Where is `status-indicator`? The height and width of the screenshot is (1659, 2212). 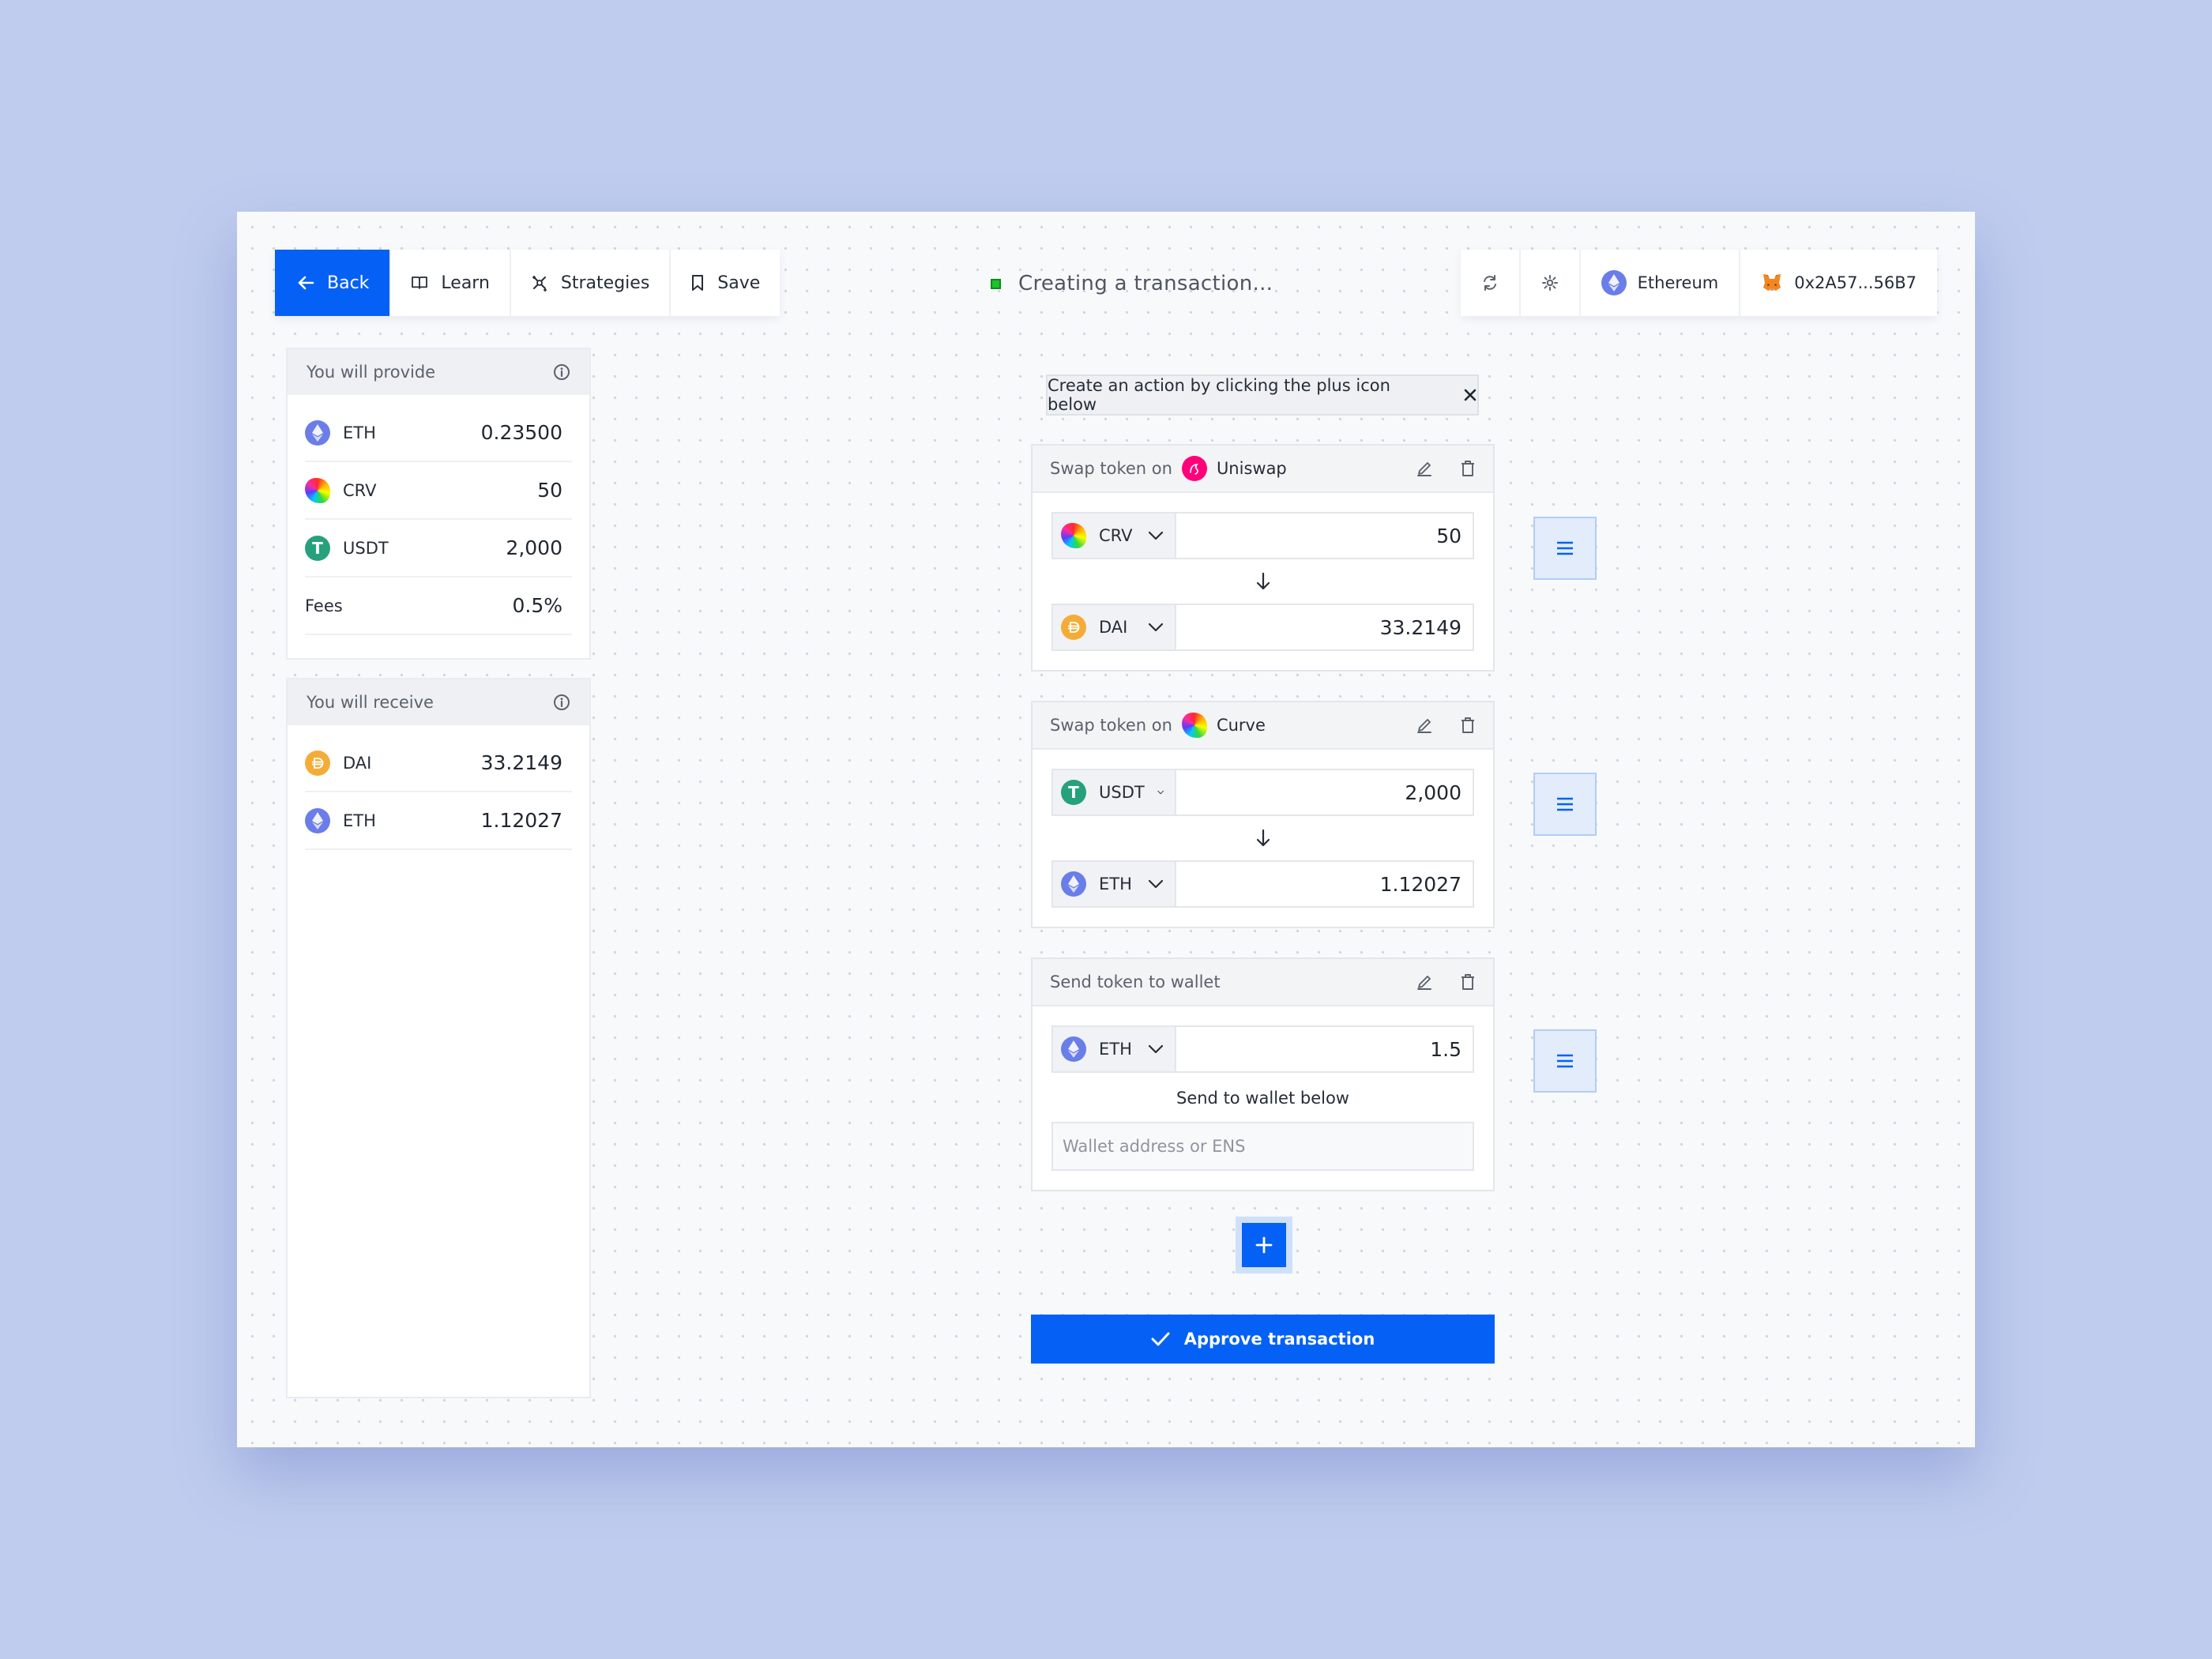 status-indicator is located at coordinates (996, 284).